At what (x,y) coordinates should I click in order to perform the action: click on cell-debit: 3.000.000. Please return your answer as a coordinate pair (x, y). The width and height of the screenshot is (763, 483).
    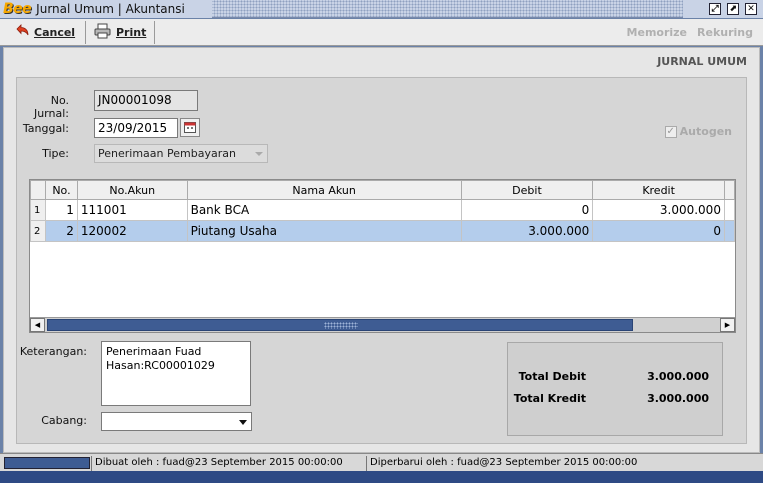
    Looking at the image, I should click on (527, 231).